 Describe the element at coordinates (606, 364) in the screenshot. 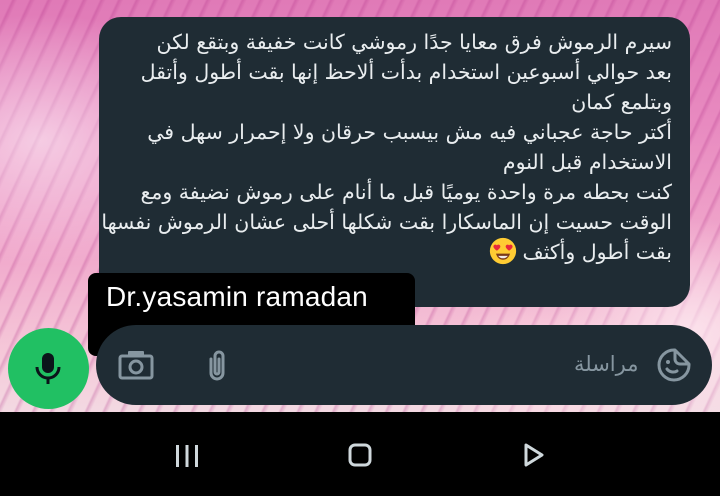

I see `message-input: مراسلة` at that location.